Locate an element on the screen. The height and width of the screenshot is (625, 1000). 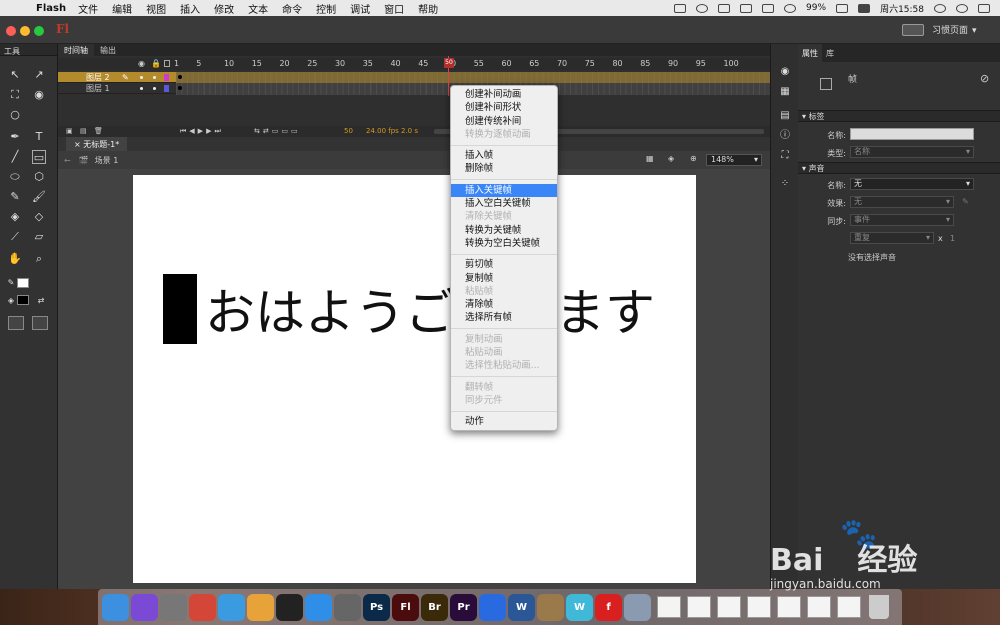
context-menu-item: 复制帧 is located at coordinates (504, 278).